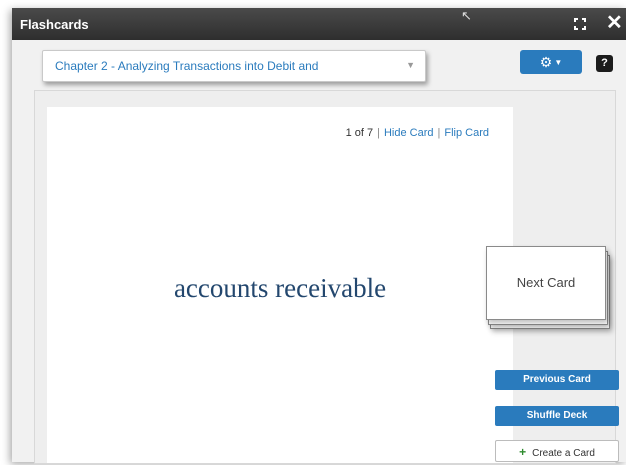 The width and height of the screenshot is (626, 465). What do you see at coordinates (319, 24) in the screenshot?
I see `title-bar: Flashcards ↖ ✕` at bounding box center [319, 24].